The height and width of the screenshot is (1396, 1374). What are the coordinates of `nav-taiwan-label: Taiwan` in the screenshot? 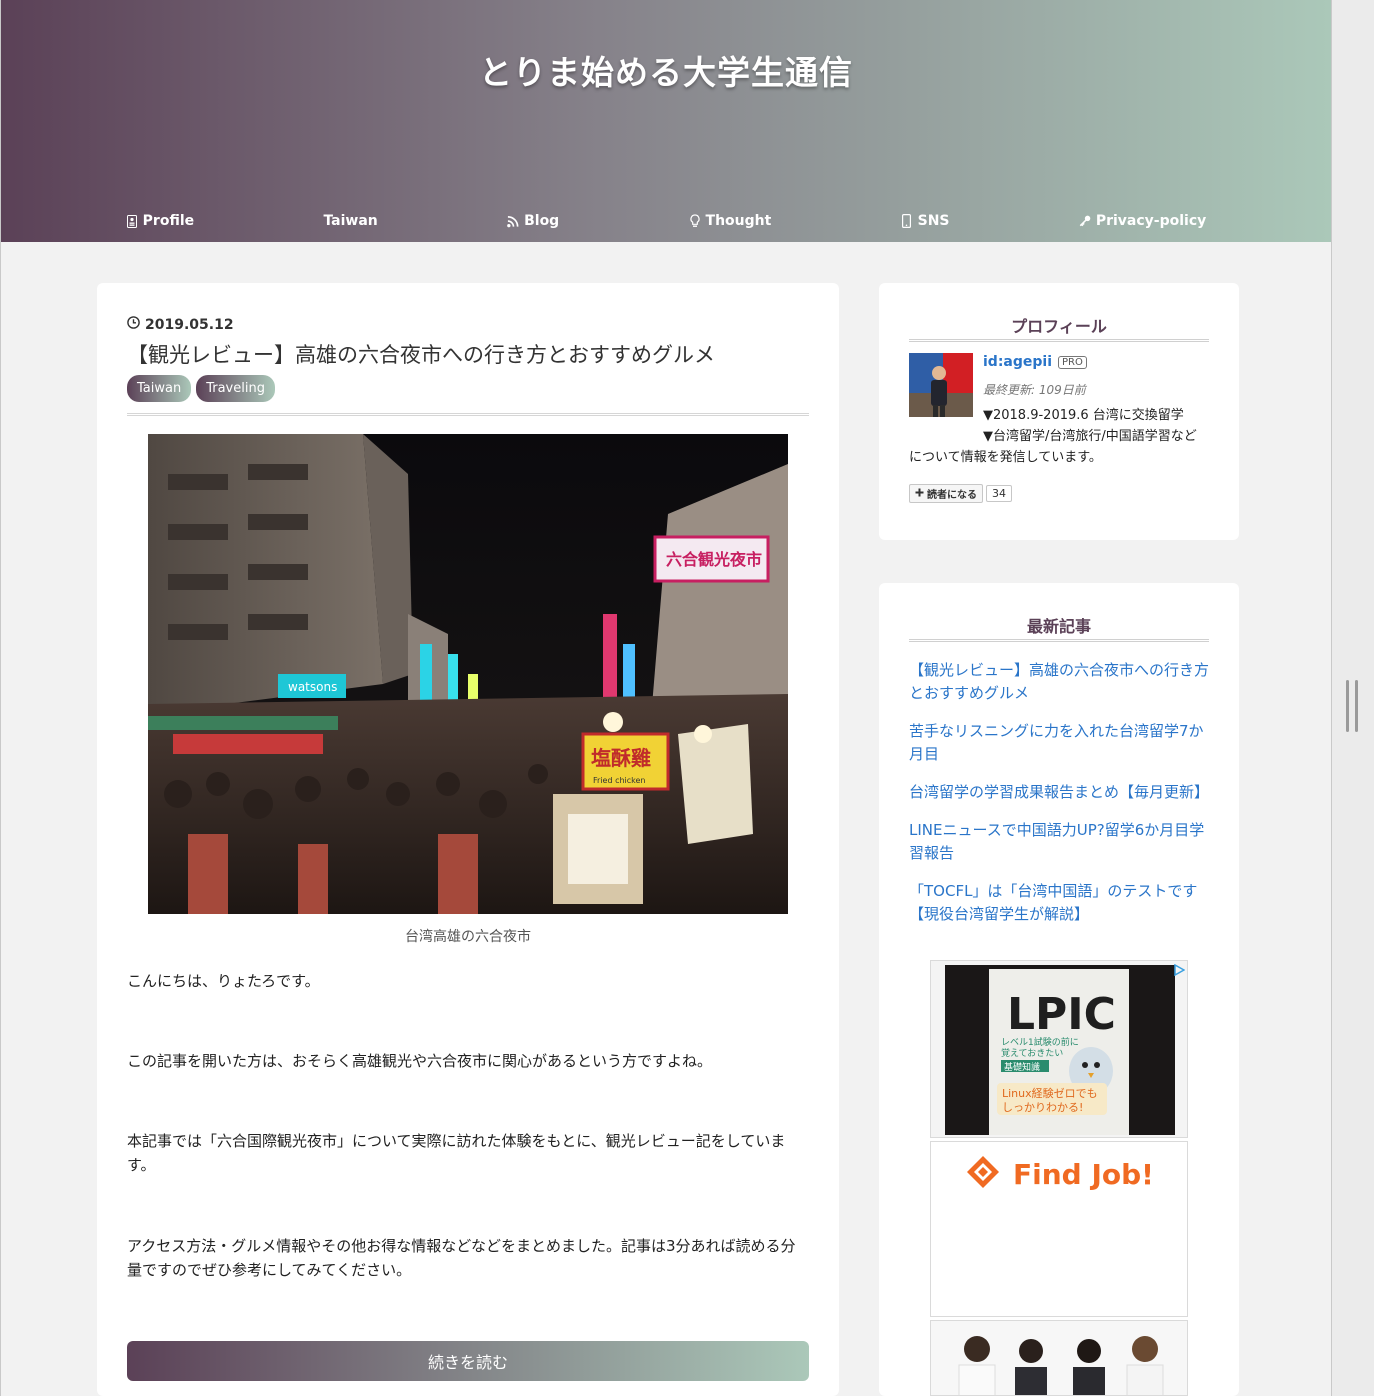 It's located at (350, 221).